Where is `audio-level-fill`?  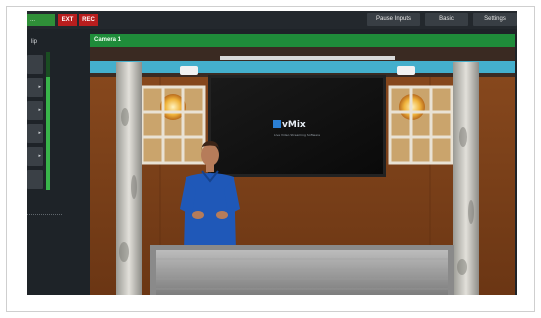 audio-level-fill is located at coordinates (48, 133).